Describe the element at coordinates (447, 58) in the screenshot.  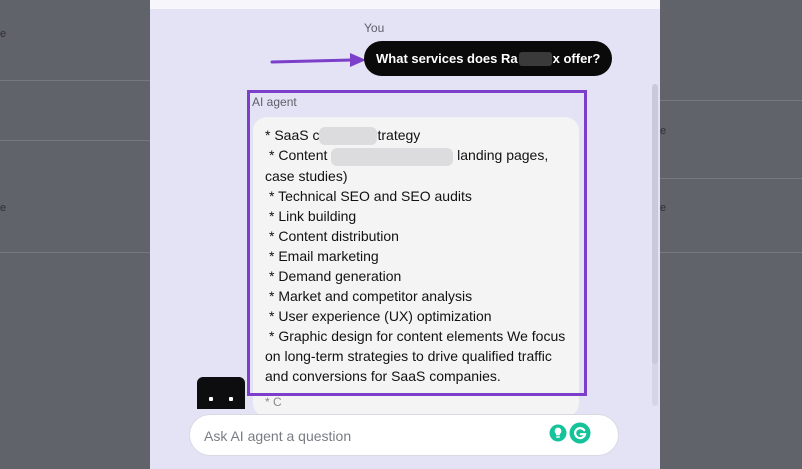
I see `user-message-text: What services does Ra` at that location.